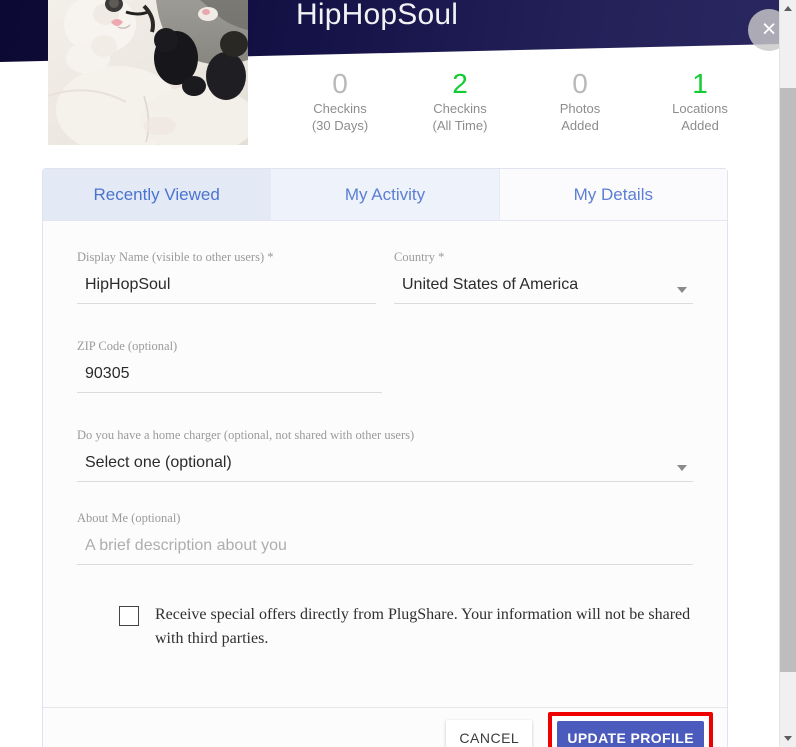  I want to click on update-profile-button: UPDATE PROFILE, so click(630, 733).